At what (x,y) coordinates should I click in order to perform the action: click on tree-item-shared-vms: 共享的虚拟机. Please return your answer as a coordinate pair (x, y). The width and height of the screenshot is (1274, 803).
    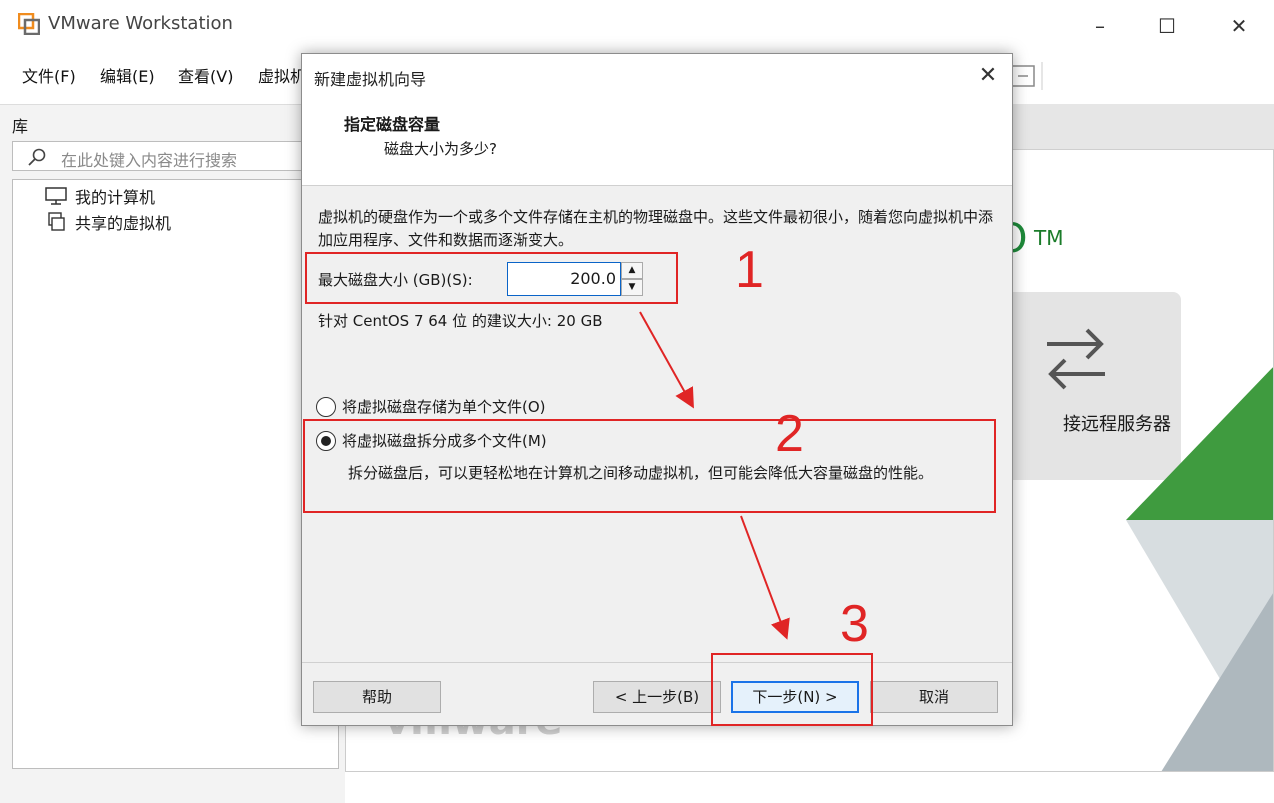
    Looking at the image, I should click on (108, 222).